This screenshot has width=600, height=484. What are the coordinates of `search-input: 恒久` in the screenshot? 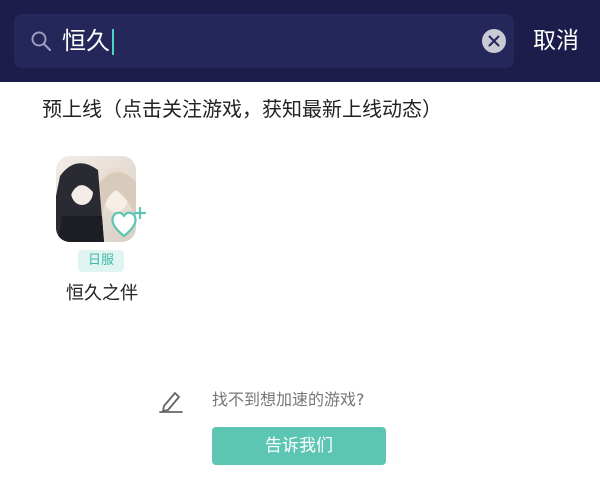 It's located at (88, 41).